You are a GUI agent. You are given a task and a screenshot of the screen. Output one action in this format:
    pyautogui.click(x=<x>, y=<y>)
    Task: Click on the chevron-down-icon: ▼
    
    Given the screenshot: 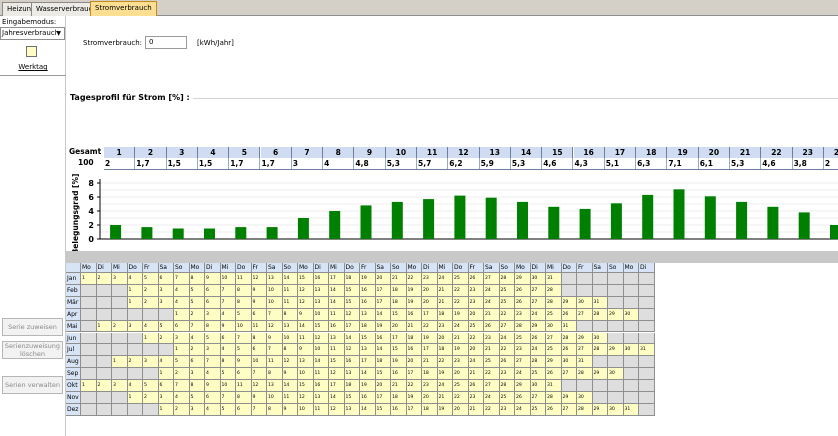 What is the action you would take?
    pyautogui.click(x=58, y=33)
    